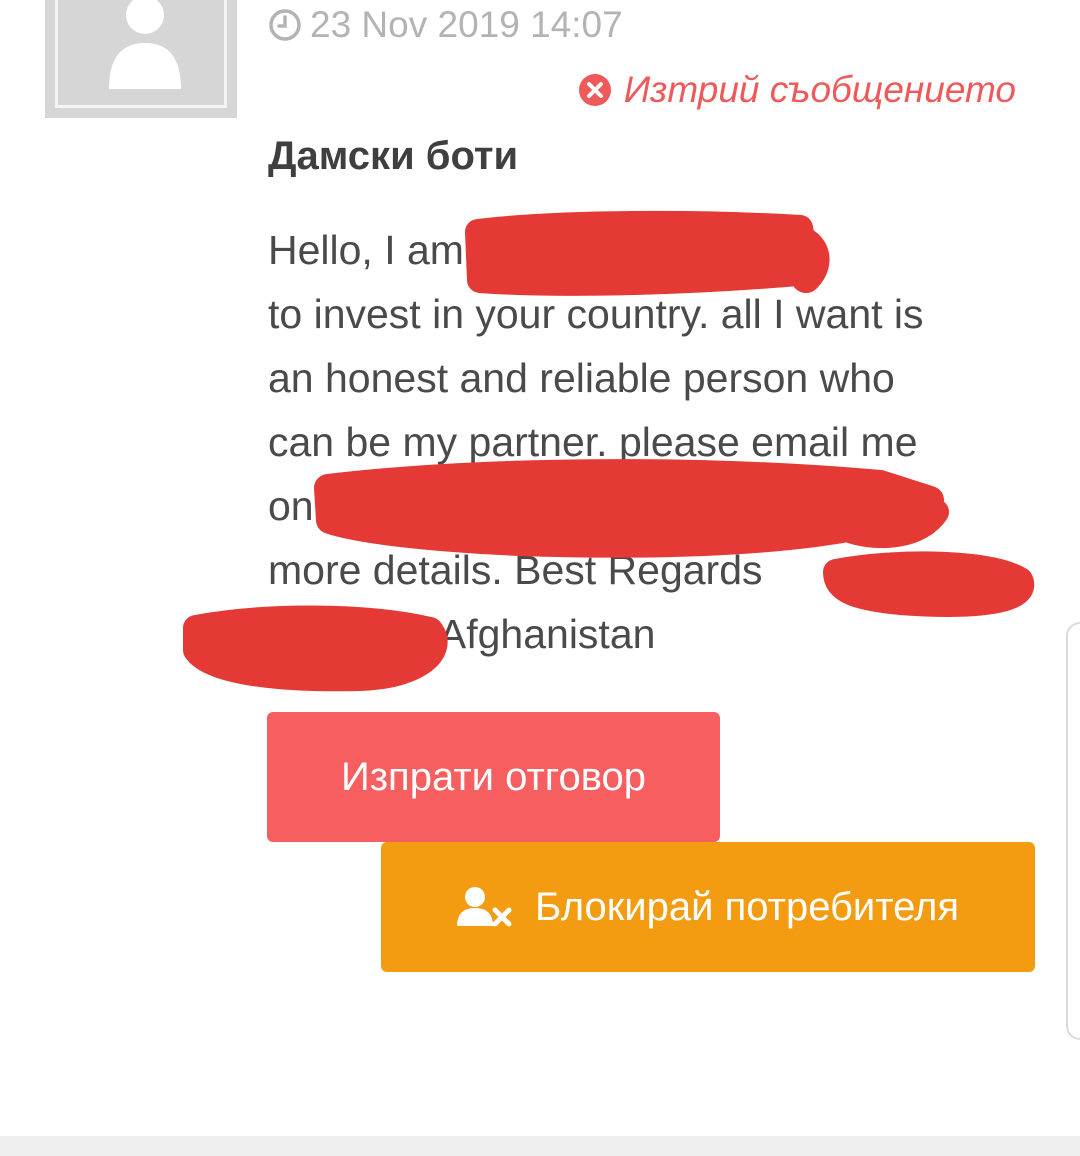  I want to click on delete-message-link: Изтрий съобщението, so click(797, 90).